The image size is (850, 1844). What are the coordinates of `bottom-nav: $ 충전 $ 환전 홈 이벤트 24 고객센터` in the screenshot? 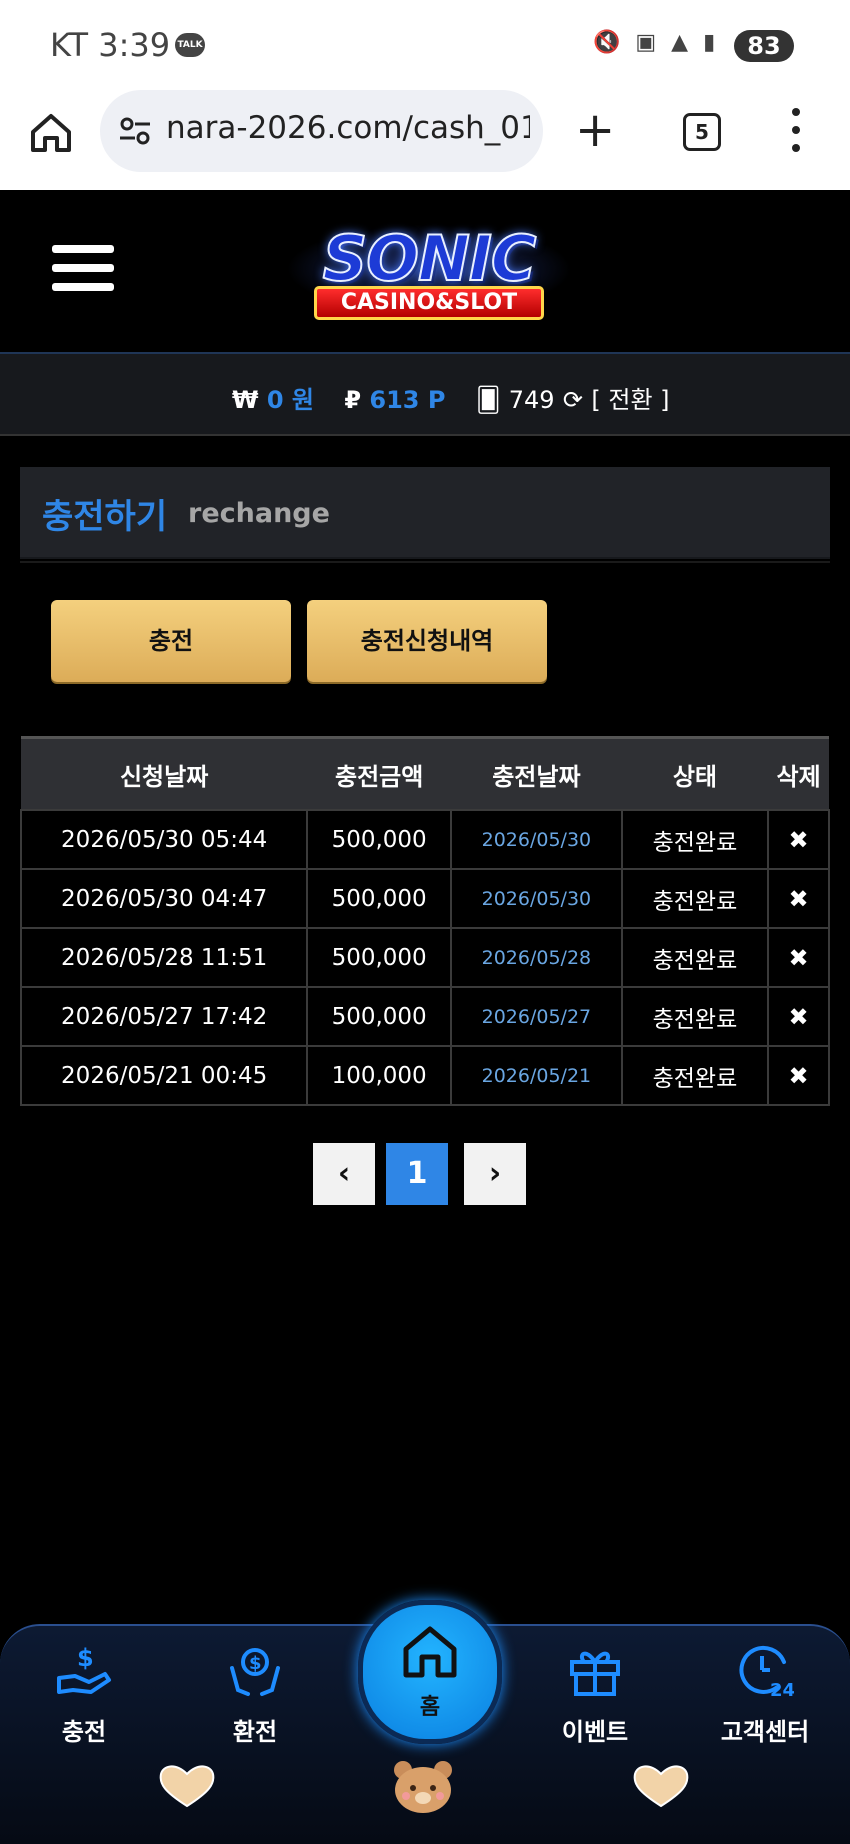 It's located at (425, 1722).